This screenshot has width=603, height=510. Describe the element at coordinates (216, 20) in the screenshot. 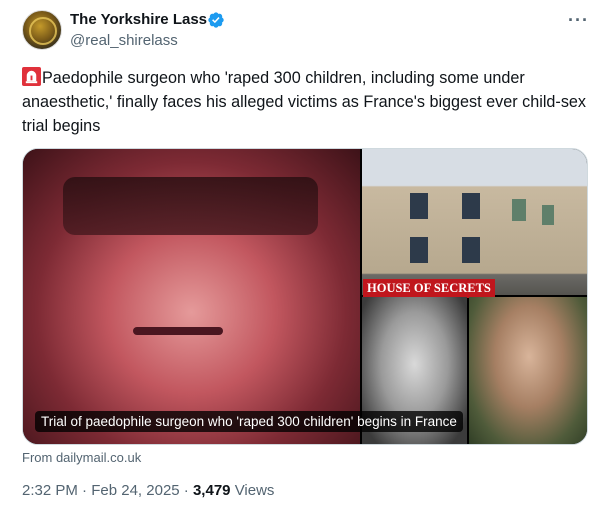

I see `verified-badge-icon` at that location.